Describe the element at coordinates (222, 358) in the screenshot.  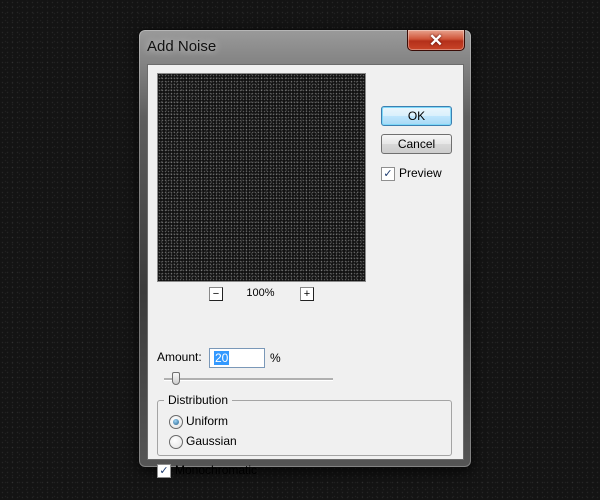
I see `amount-value: 20` at that location.